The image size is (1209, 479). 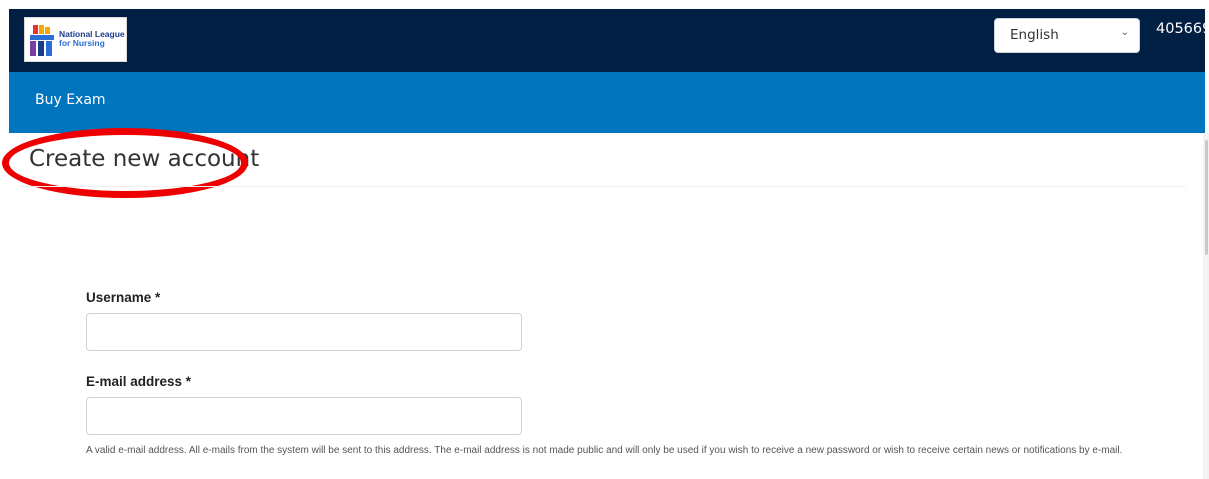 What do you see at coordinates (1206, 197) in the screenshot?
I see `scrollbar-thumb` at bounding box center [1206, 197].